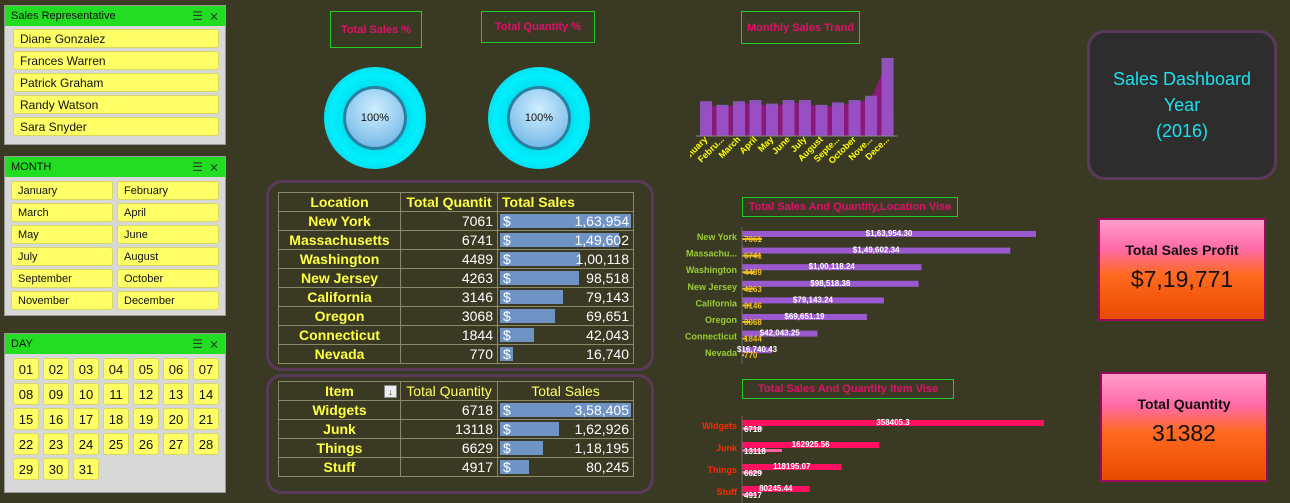 This screenshot has height=503, width=1290. Describe the element at coordinates (56, 444) in the screenshot. I see `slicer-item: 23` at that location.